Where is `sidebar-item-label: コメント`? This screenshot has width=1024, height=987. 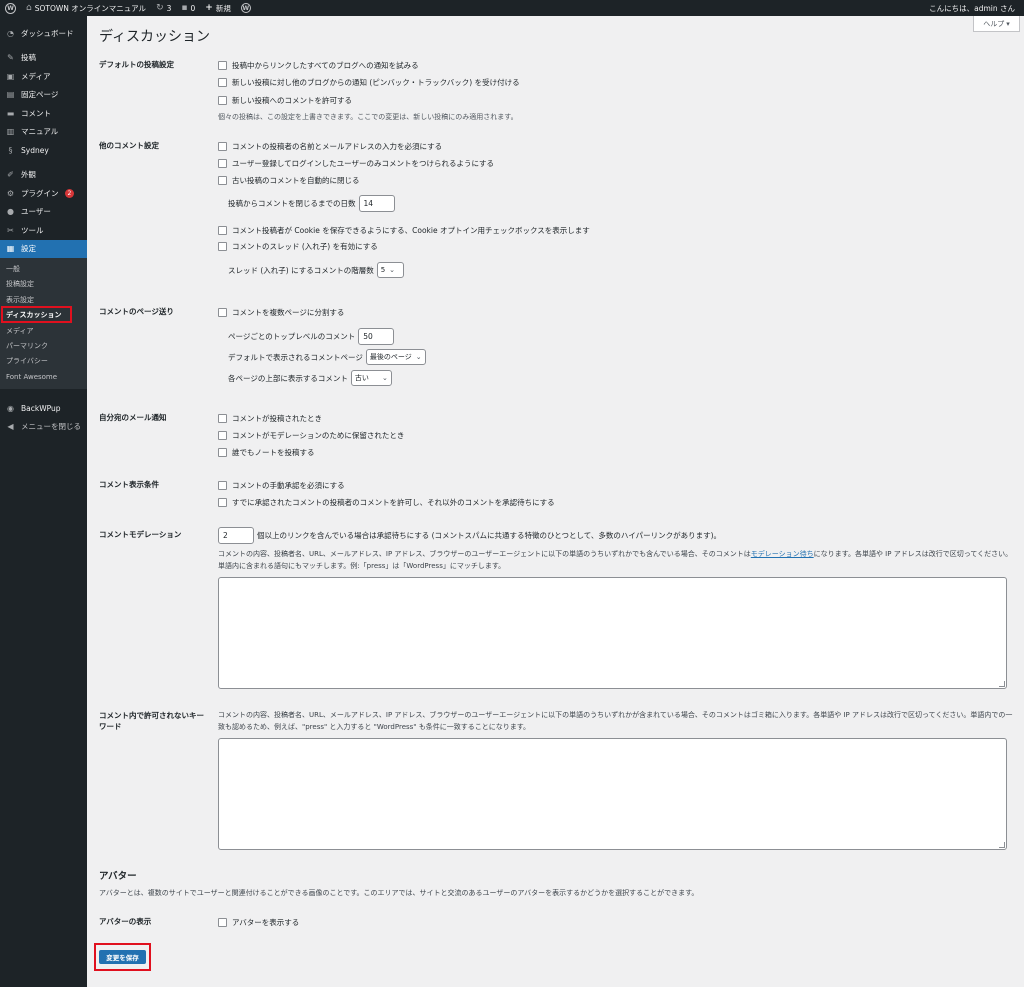 sidebar-item-label: コメント is located at coordinates (36, 113).